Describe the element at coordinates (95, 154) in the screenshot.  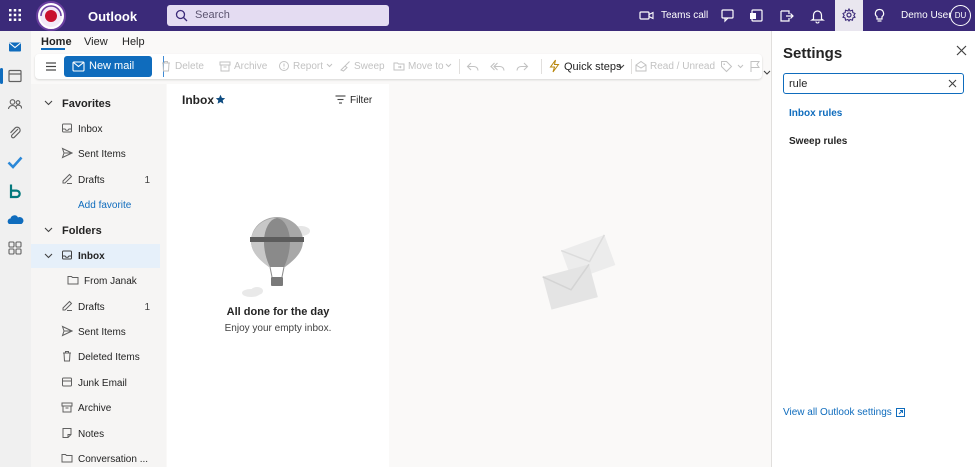
I see `favorite-sent-items: Sent Items` at that location.